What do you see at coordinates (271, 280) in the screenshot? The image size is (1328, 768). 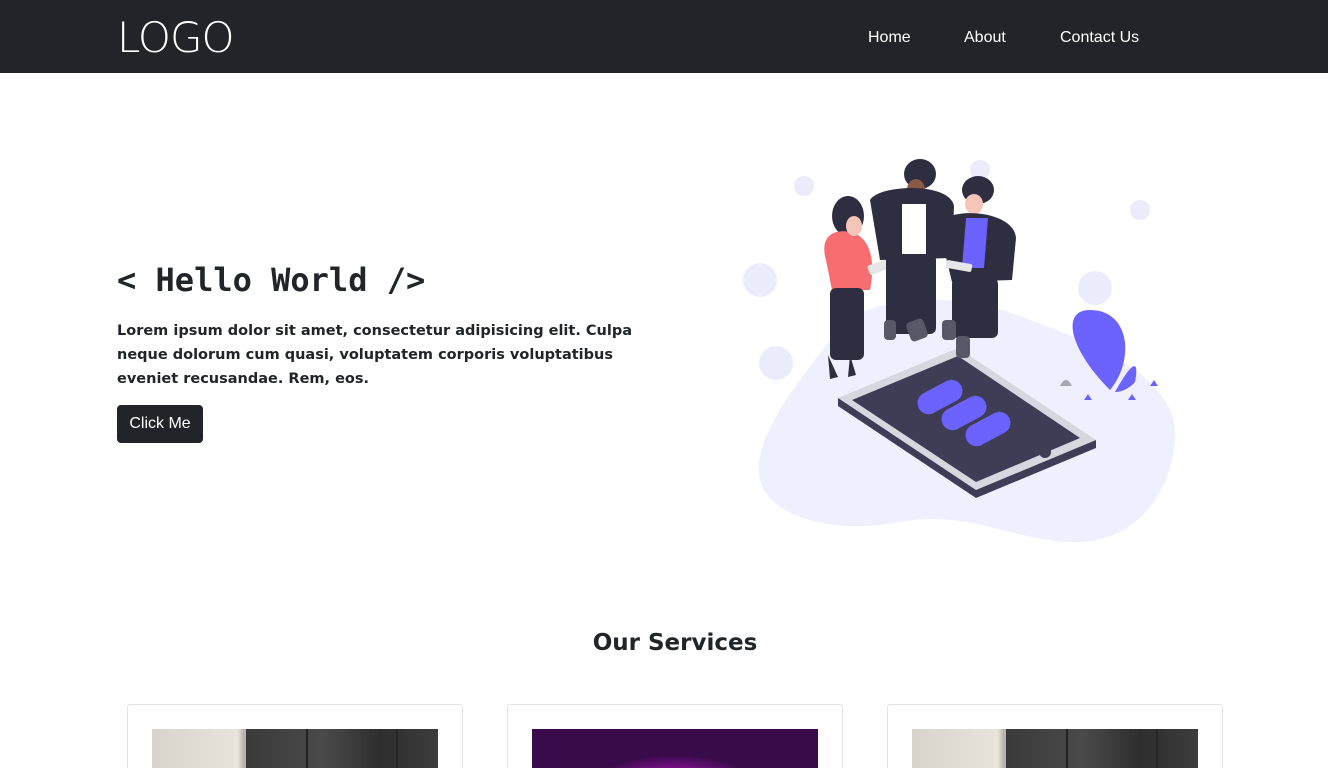 I see `hero-title: < Hello World />` at bounding box center [271, 280].